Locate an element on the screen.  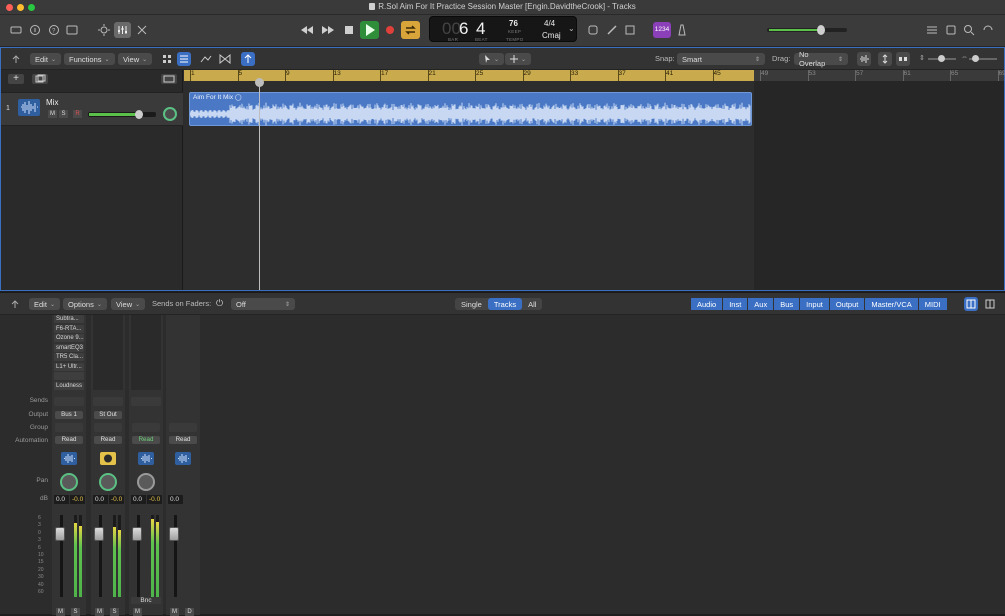
vertical-zoom-handle is located at coordinates (941, 58).